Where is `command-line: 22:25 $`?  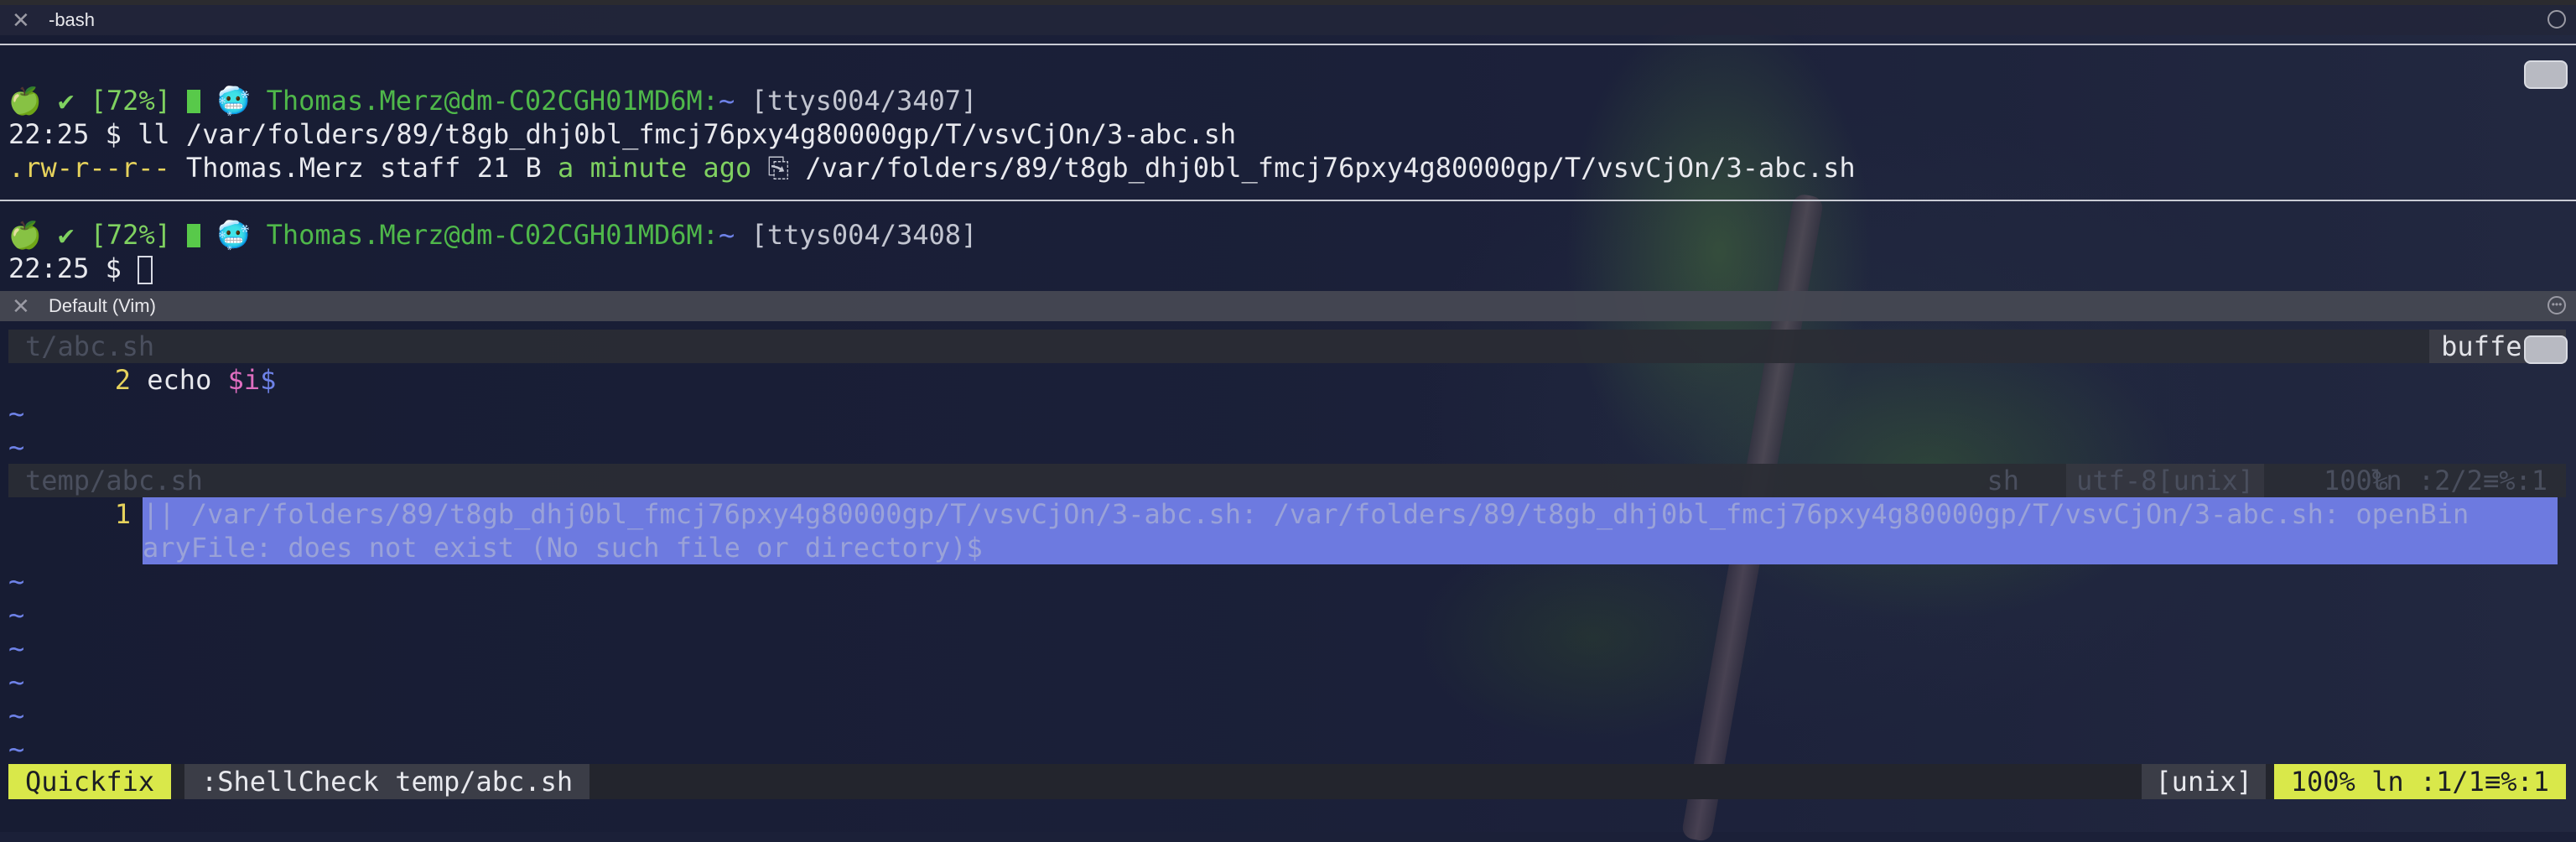
command-line: 22:25 $ is located at coordinates (80, 268).